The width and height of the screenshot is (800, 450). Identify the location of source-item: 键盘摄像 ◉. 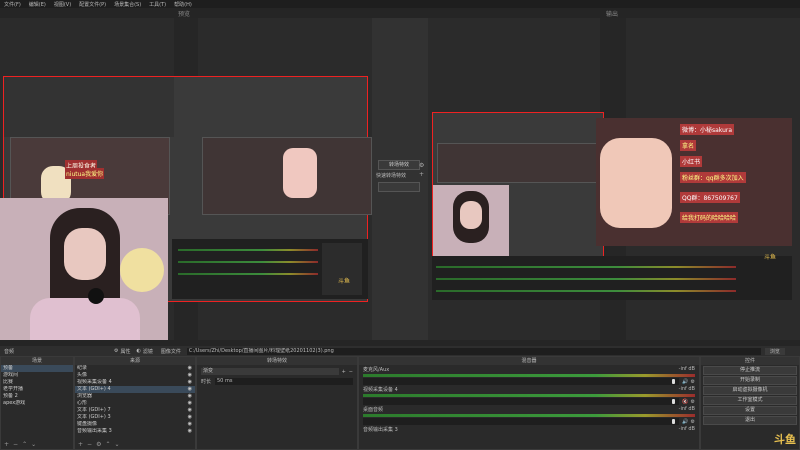
(135, 424).